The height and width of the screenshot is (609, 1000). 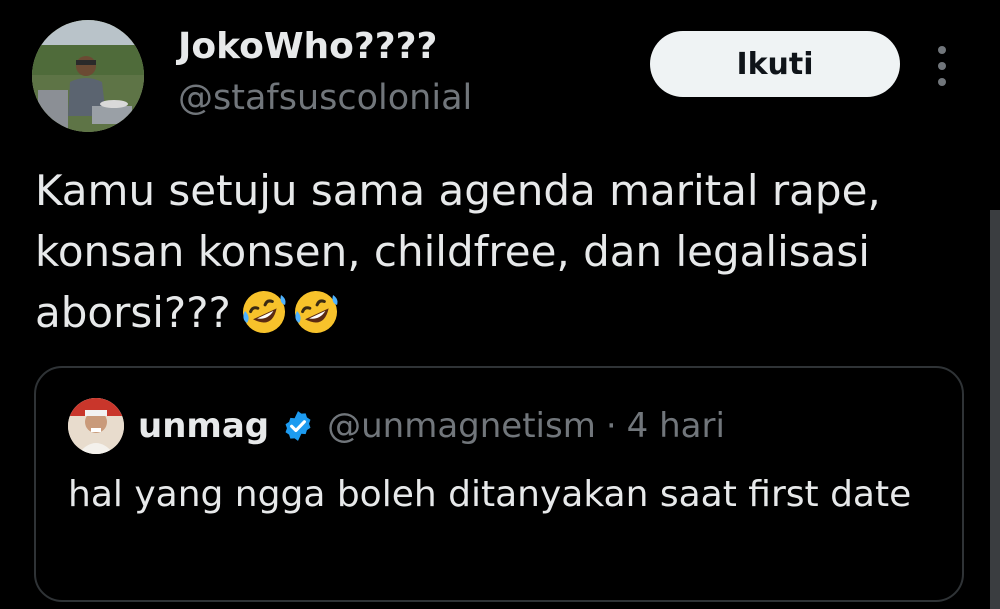 I want to click on more-options-button, so click(x=942, y=66).